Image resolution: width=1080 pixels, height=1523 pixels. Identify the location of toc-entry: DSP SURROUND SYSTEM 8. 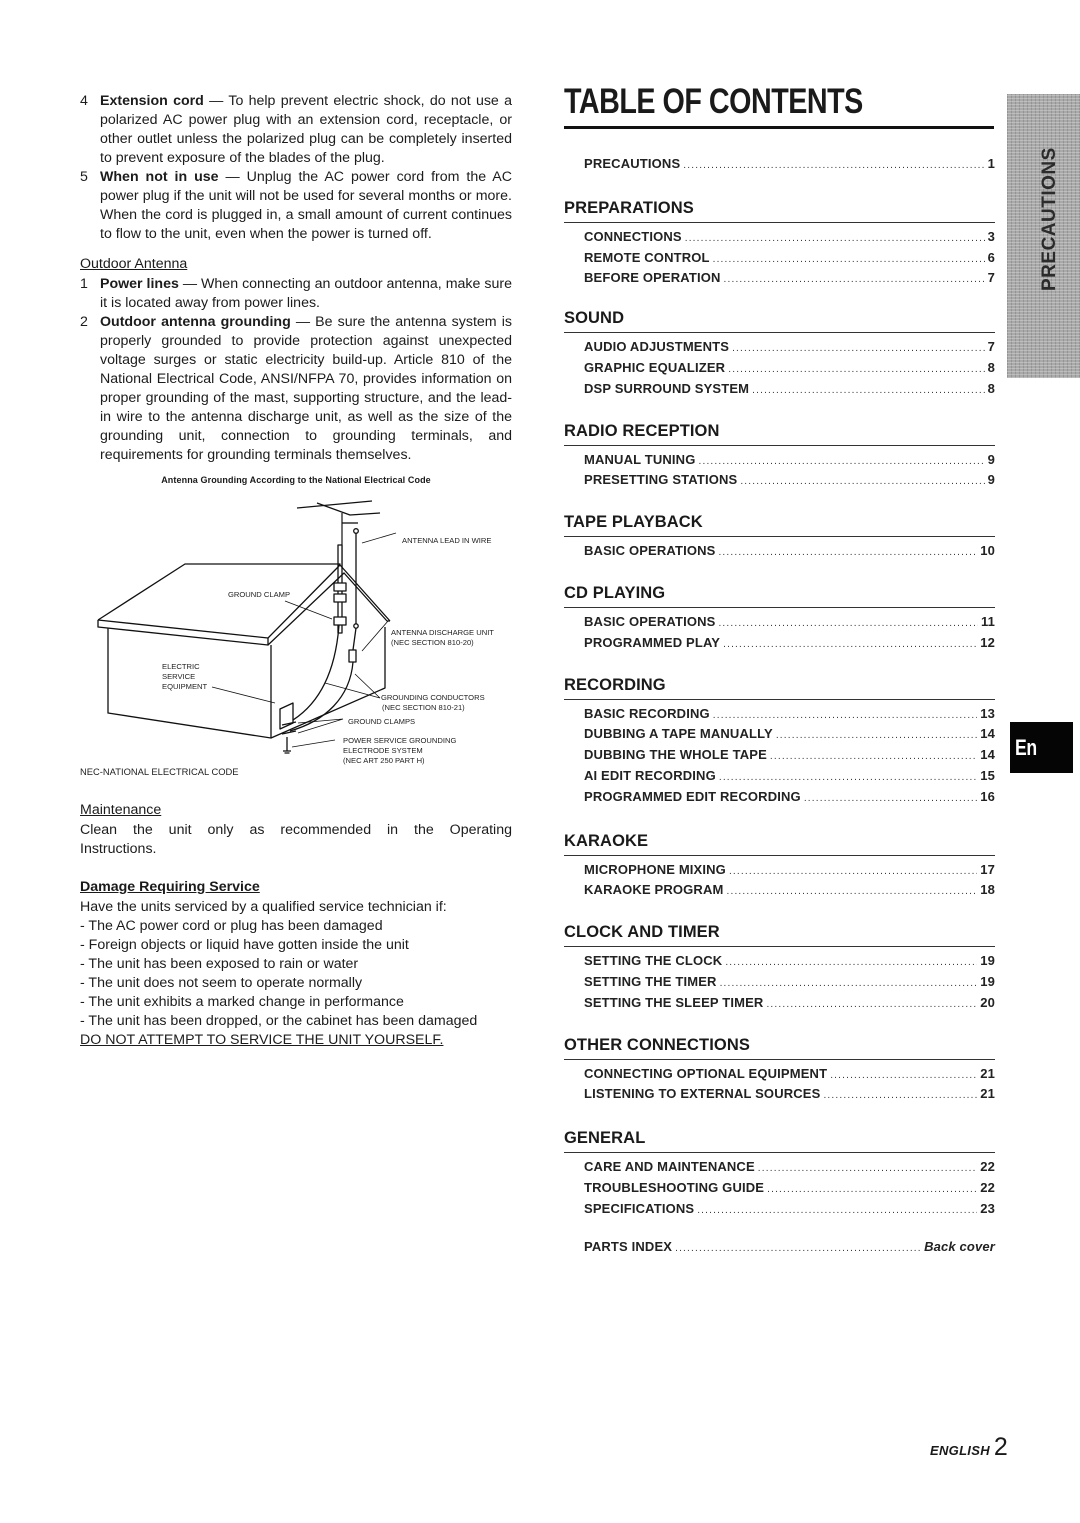
(789, 390).